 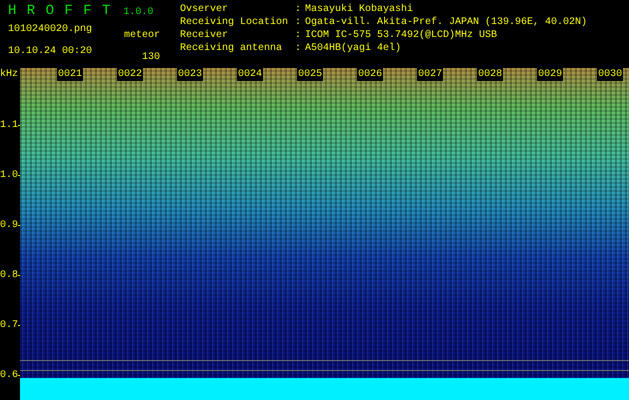 What do you see at coordinates (401, 35) in the screenshot?
I see `info-value: ICOM IC-575 53.7492(@LCD)MHz USB` at bounding box center [401, 35].